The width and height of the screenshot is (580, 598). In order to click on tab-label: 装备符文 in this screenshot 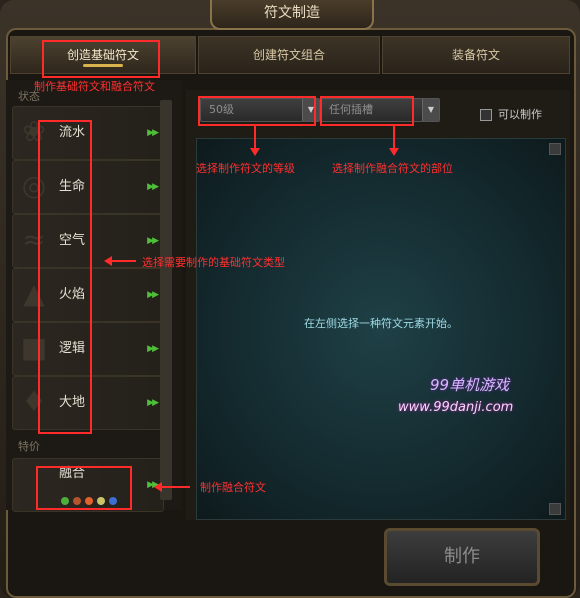, I will do `click(475, 55)`.